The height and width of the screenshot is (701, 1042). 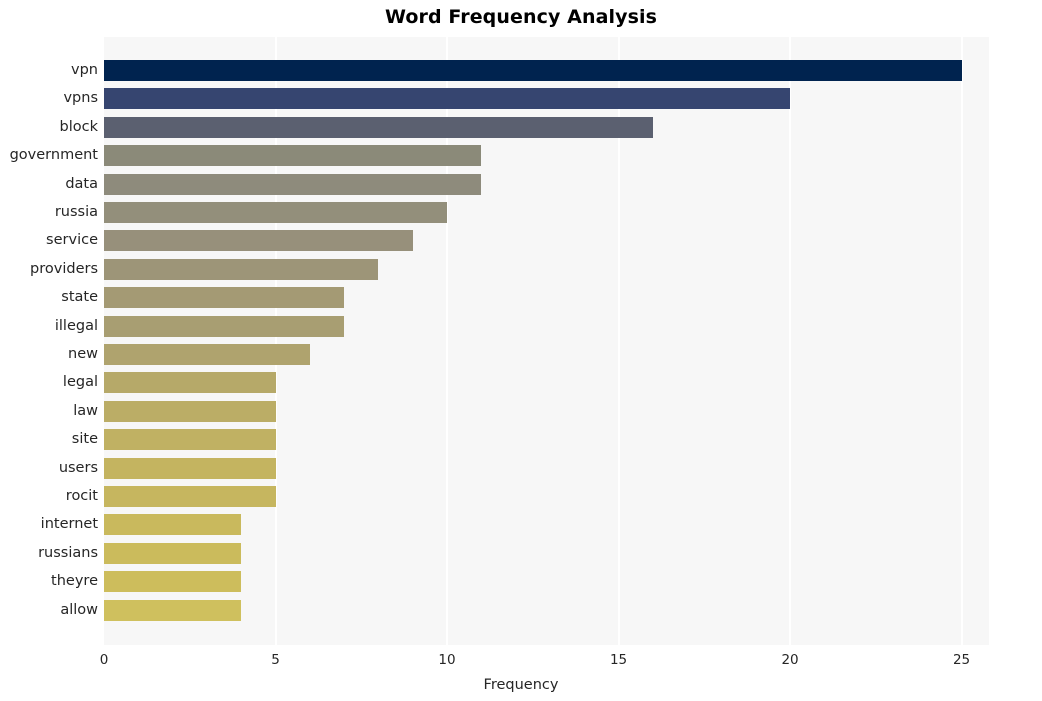 I want to click on y-tick-label: vpns, so click(x=80, y=98).